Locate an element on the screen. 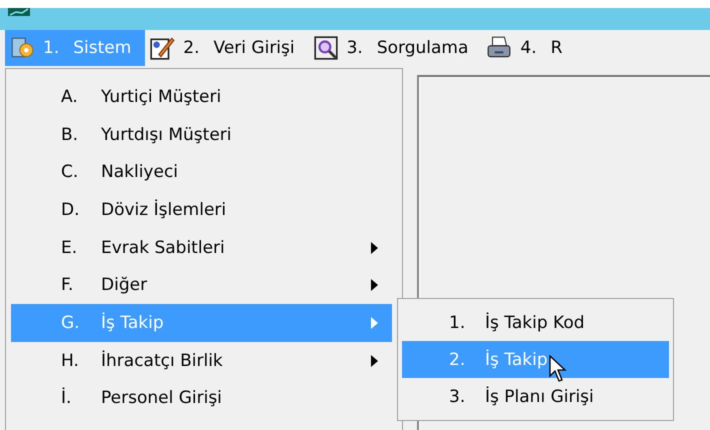  menu-item: F. Diğer is located at coordinates (201, 285).